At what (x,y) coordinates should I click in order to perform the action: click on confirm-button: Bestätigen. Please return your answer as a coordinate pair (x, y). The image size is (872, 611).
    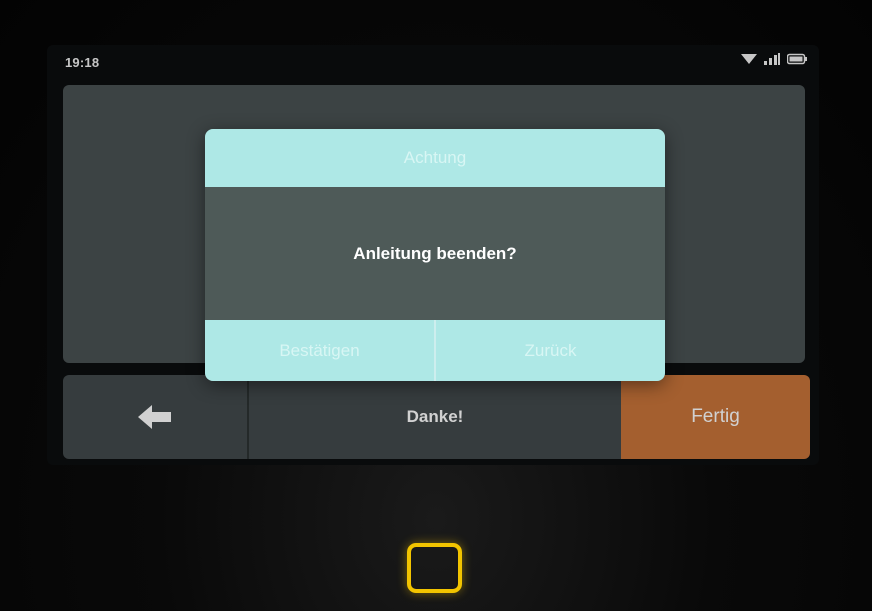
    Looking at the image, I should click on (320, 350).